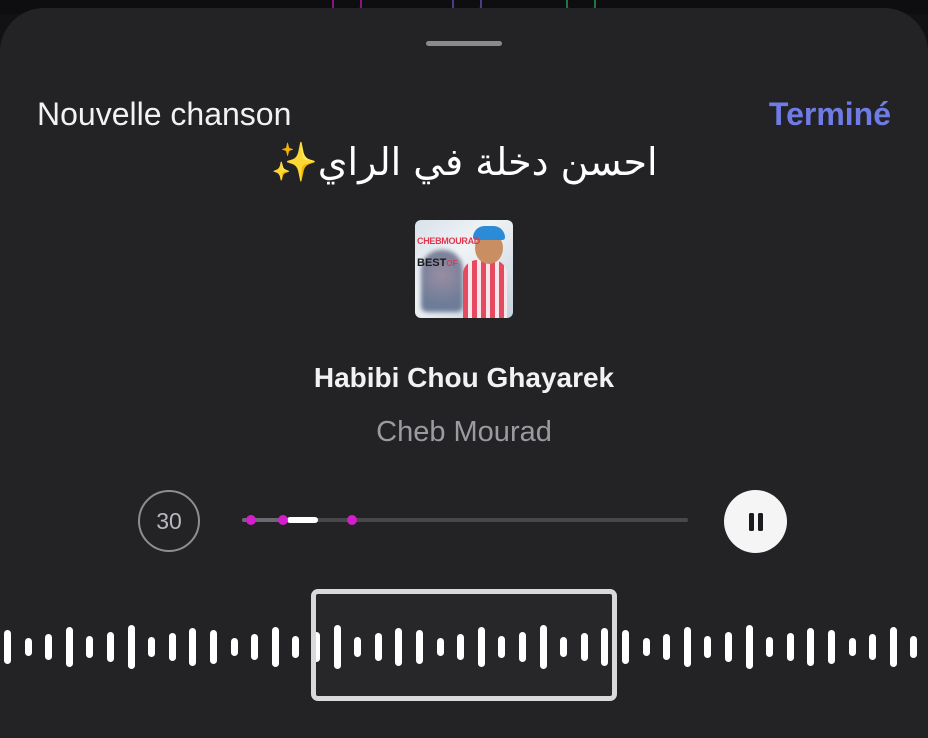 The image size is (928, 738). I want to click on artwork-best: BESTOF, so click(437, 263).